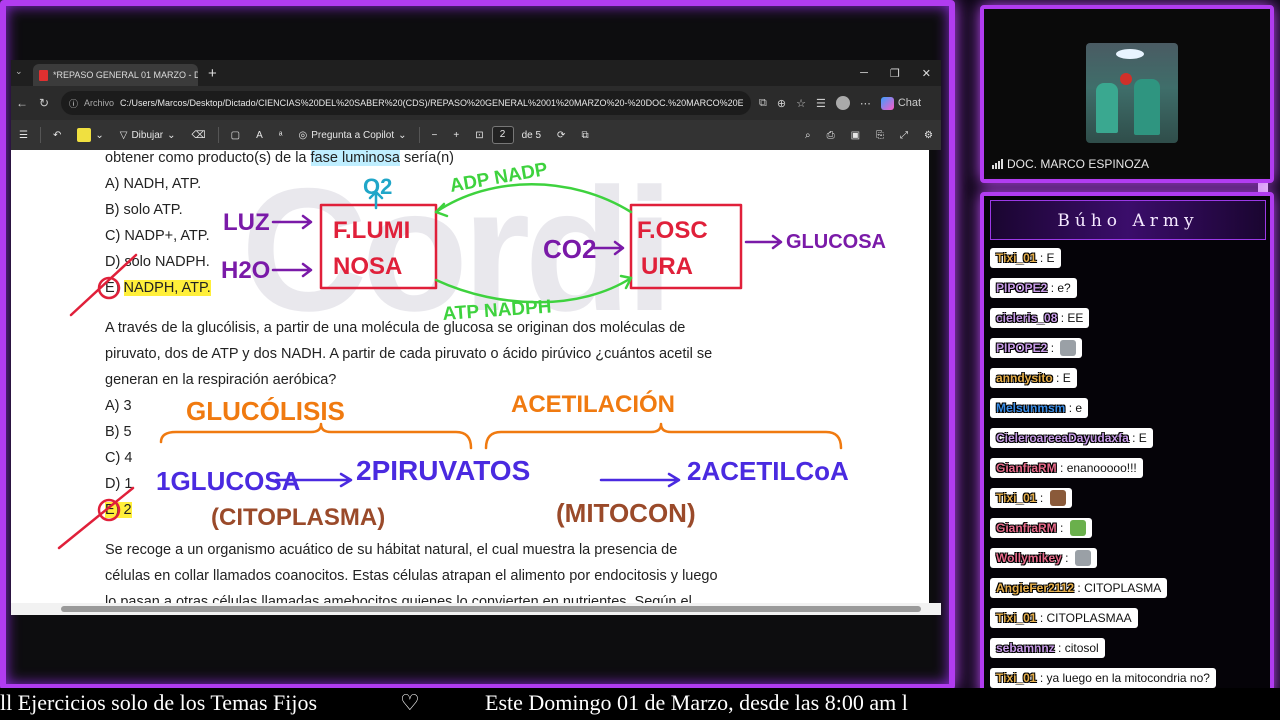 Image resolution: width=1280 pixels, height=720 pixels. What do you see at coordinates (90, 135) in the screenshot?
I see `highlight-button: ⌄` at bounding box center [90, 135].